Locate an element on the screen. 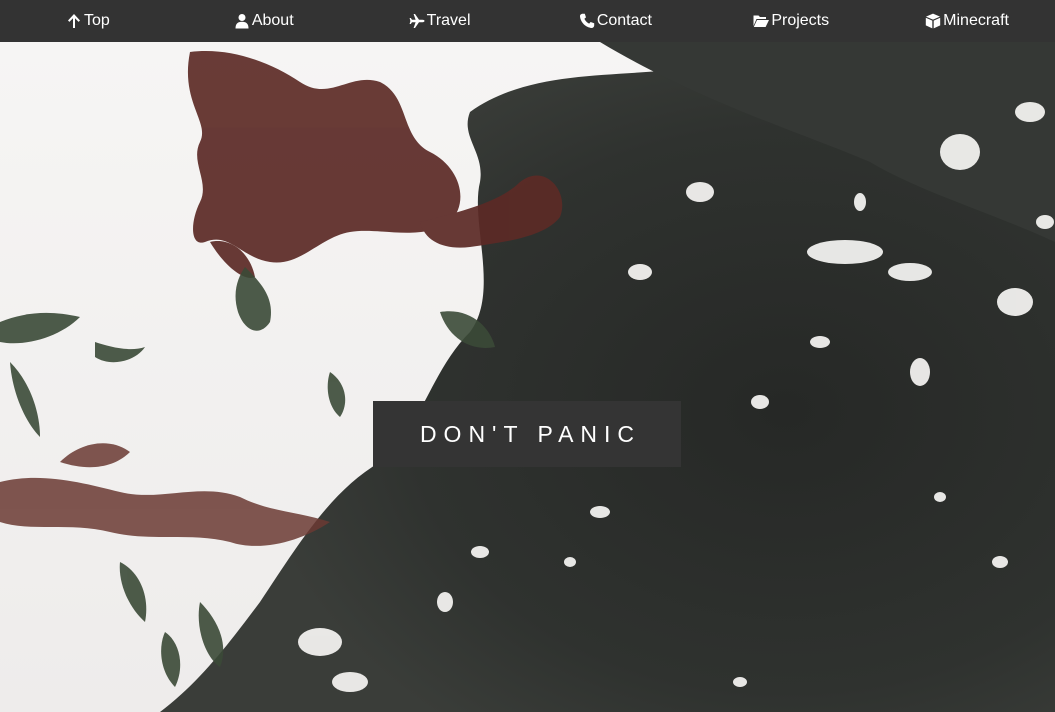  user-icon is located at coordinates (242, 21).